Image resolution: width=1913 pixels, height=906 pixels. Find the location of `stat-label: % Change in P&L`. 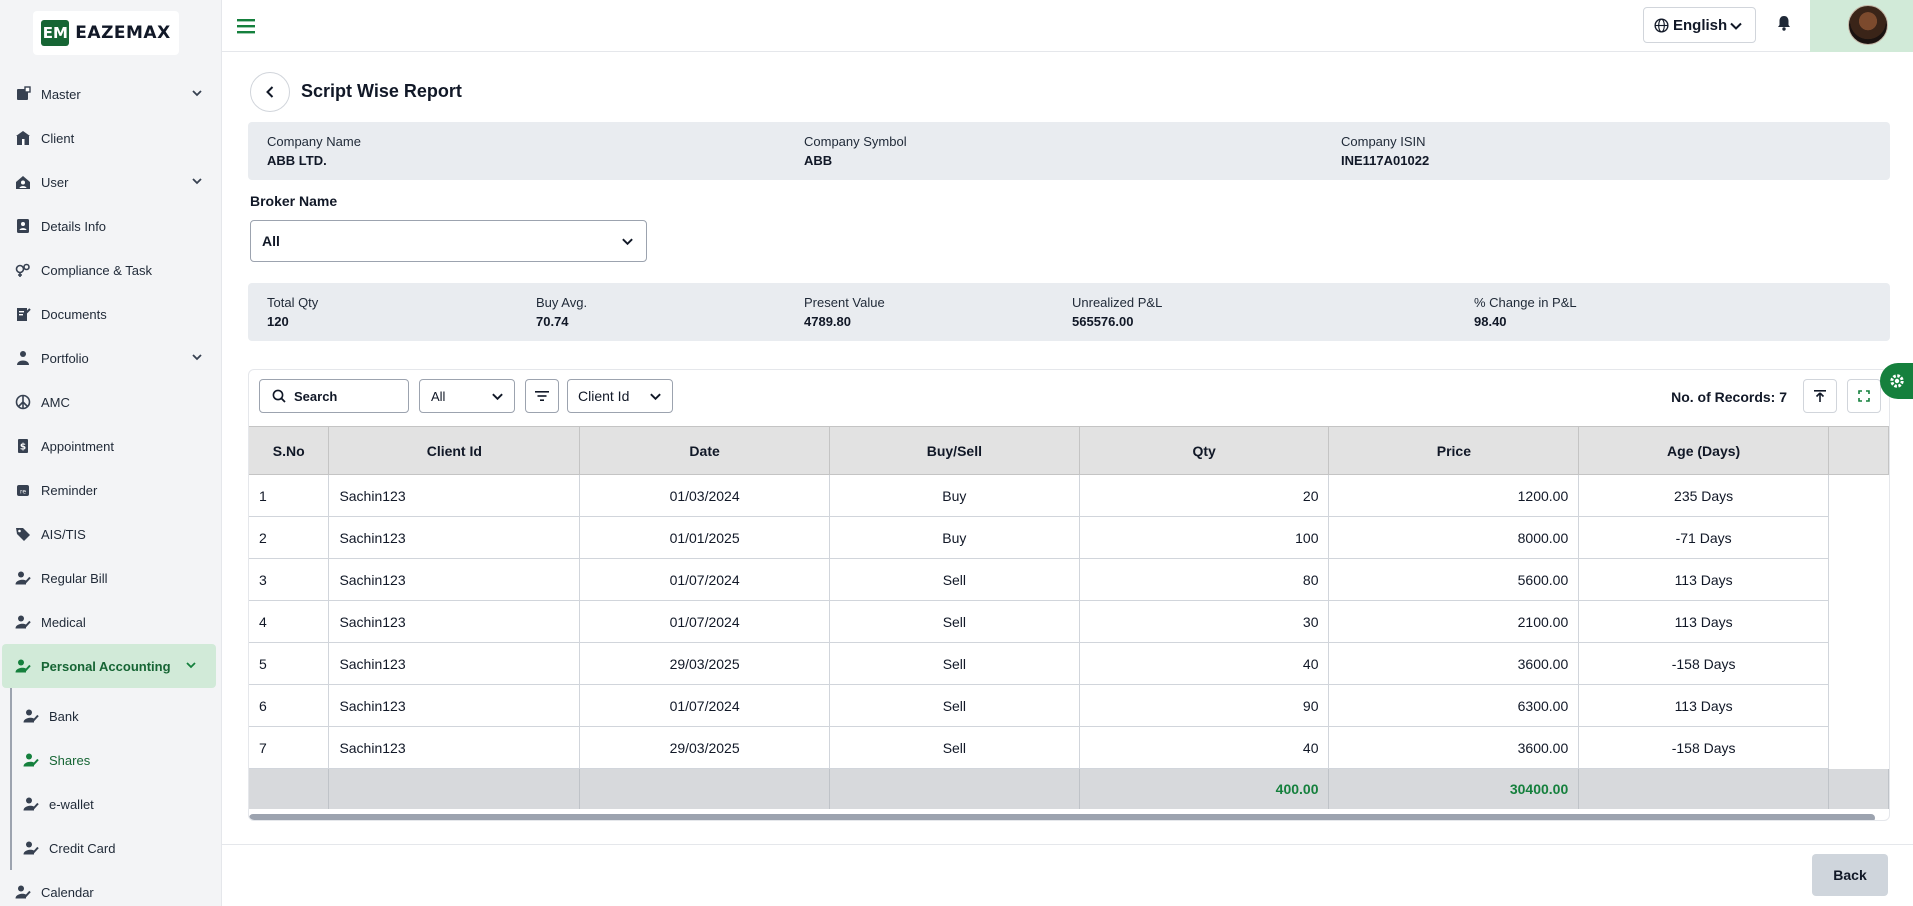

stat-label: % Change in P&L is located at coordinates (1525, 302).